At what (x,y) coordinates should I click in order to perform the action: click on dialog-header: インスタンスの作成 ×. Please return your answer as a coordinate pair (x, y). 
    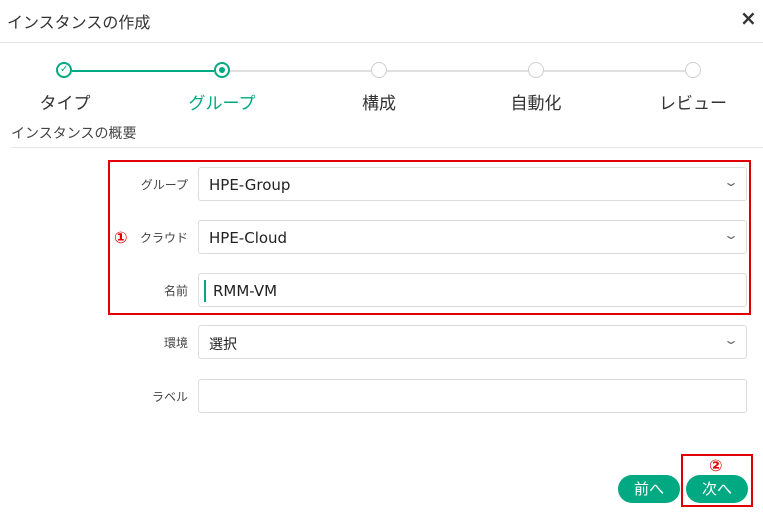
    Looking at the image, I should click on (381, 21).